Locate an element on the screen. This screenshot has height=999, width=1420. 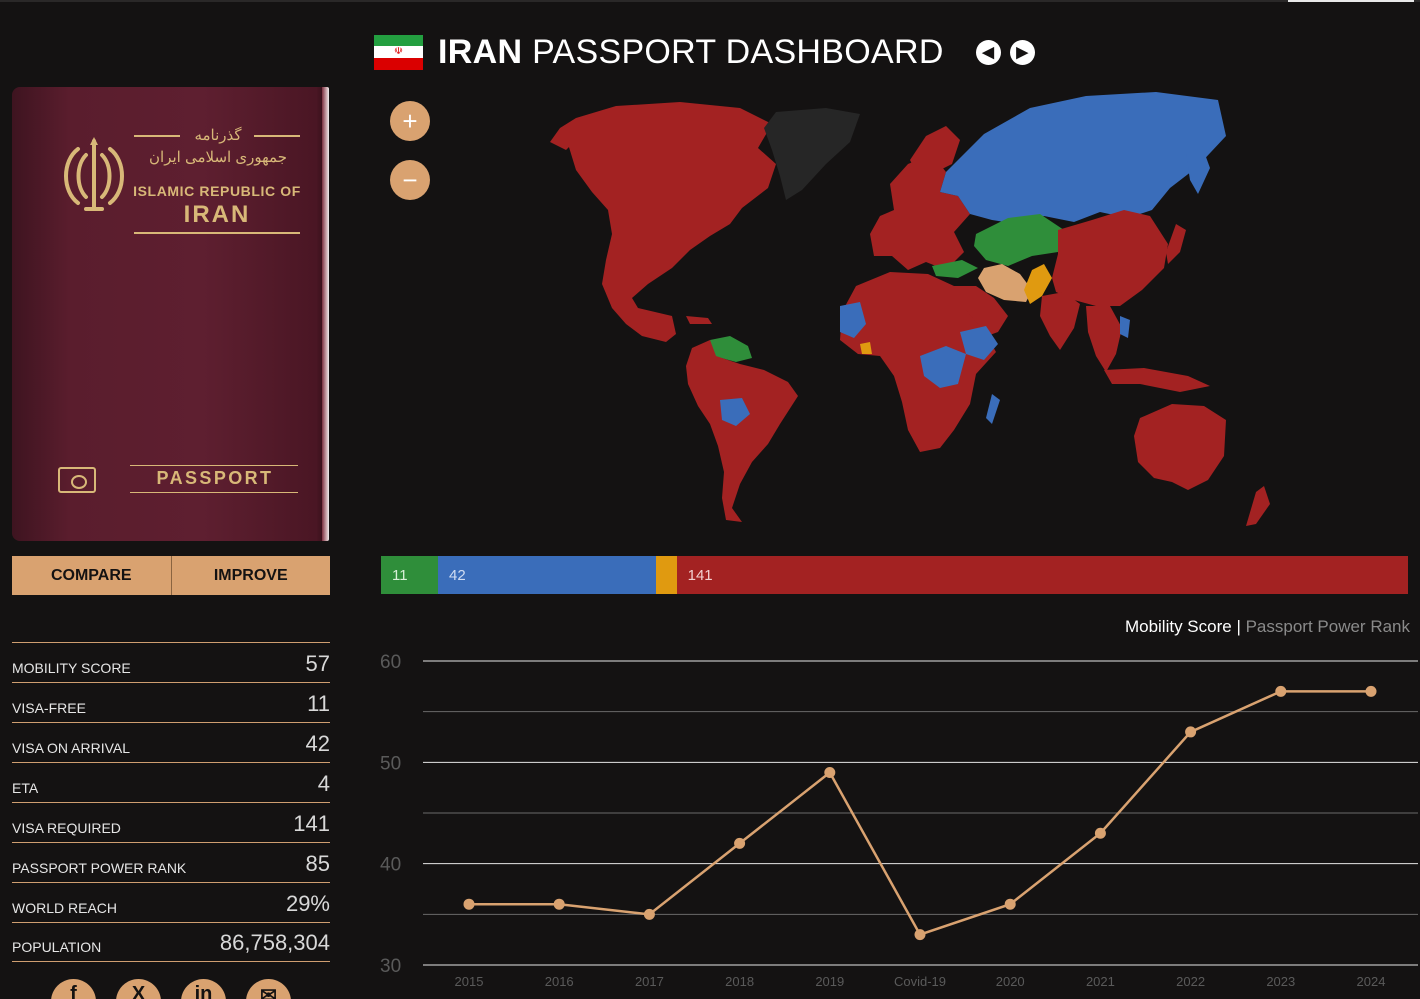
email-icon: ✉ is located at coordinates (268, 992).